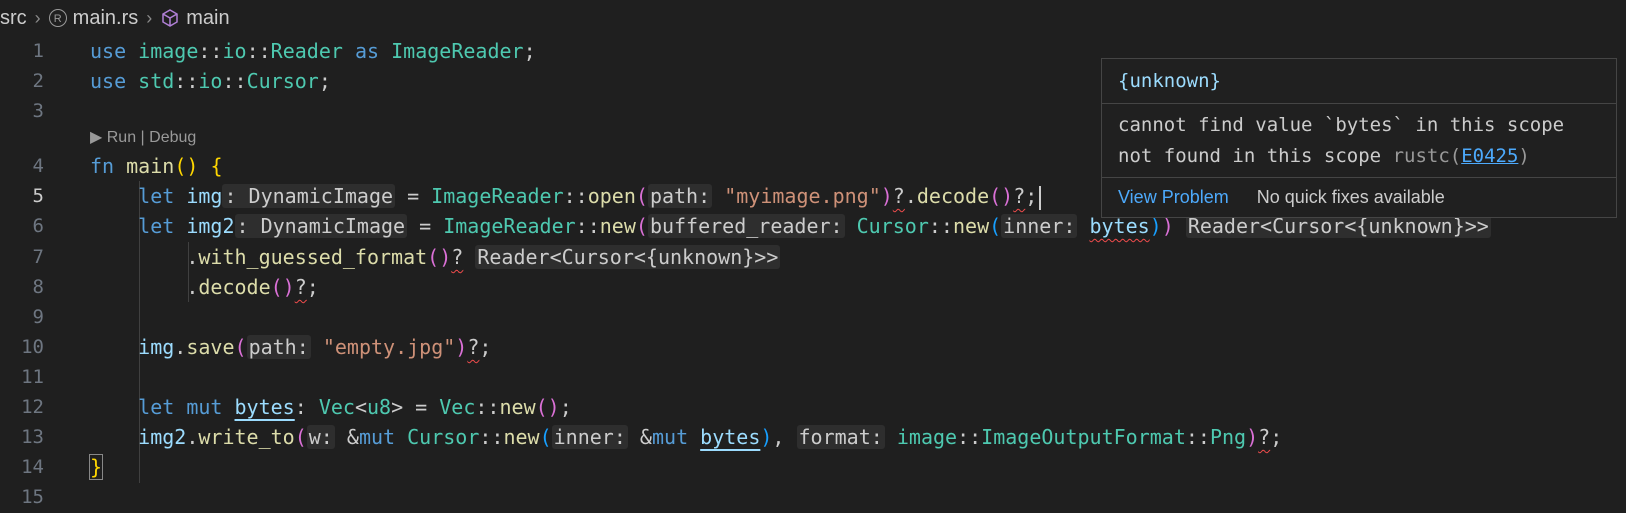 Image resolution: width=1626 pixels, height=513 pixels. Describe the element at coordinates (208, 17) in the screenshot. I see `breadcrumb-symbol-label: main` at that location.